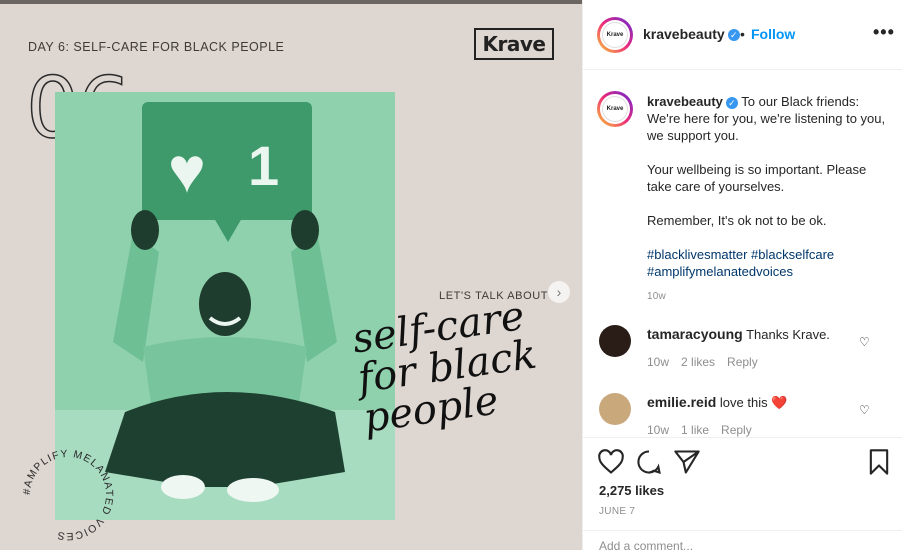  I want to click on svg-text: #AMPLIFY MELANATED VOICES, so click(68, 495).